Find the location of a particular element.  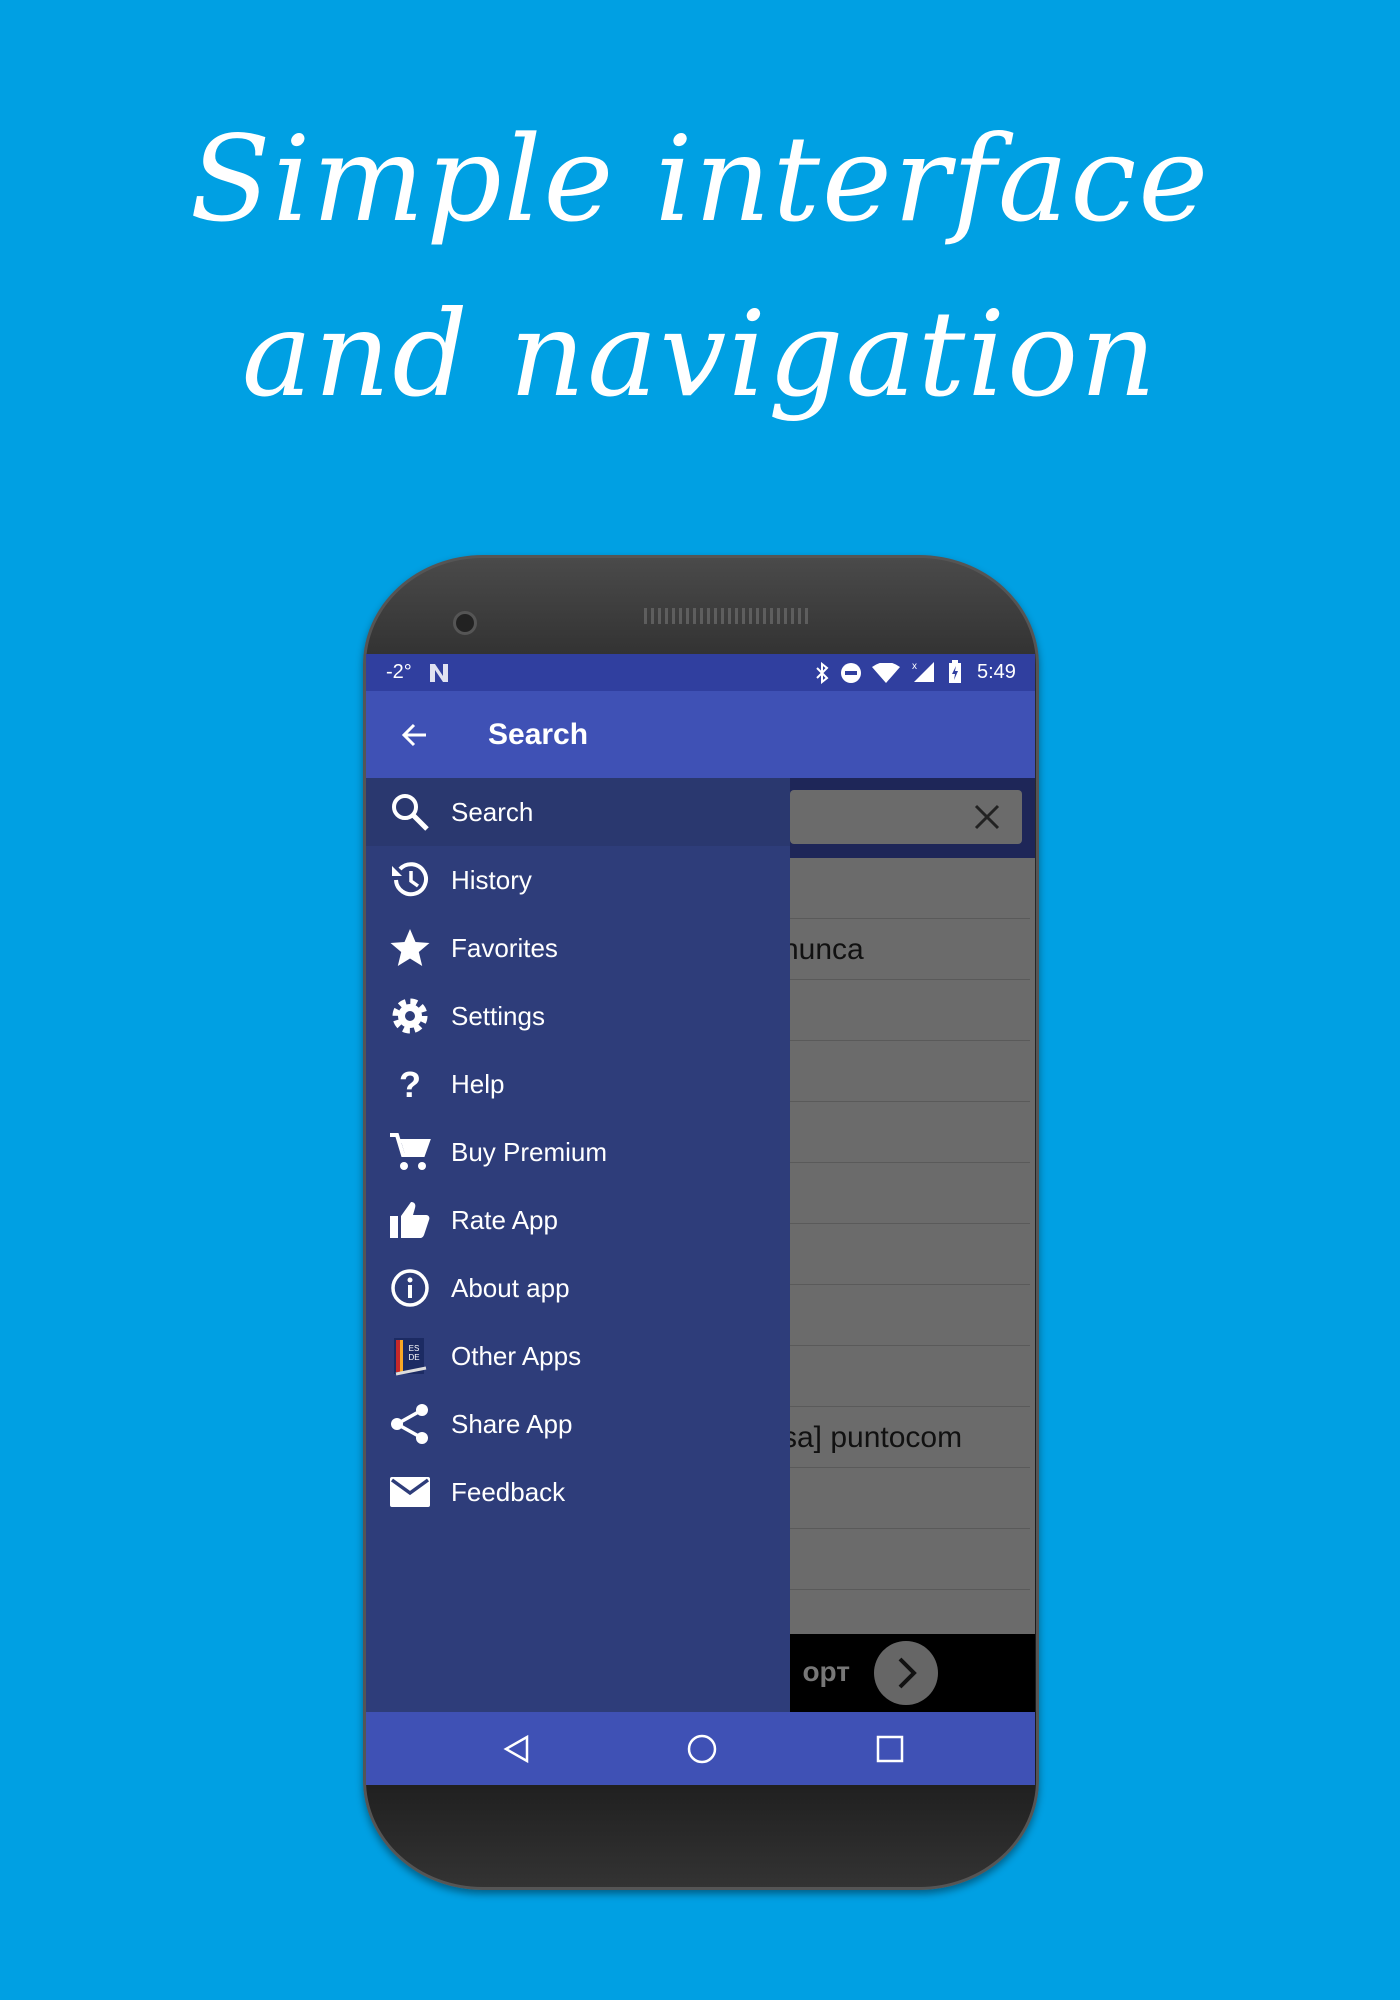

drawer-item-other-apps: ES DE Other Apps is located at coordinates (578, 1356).